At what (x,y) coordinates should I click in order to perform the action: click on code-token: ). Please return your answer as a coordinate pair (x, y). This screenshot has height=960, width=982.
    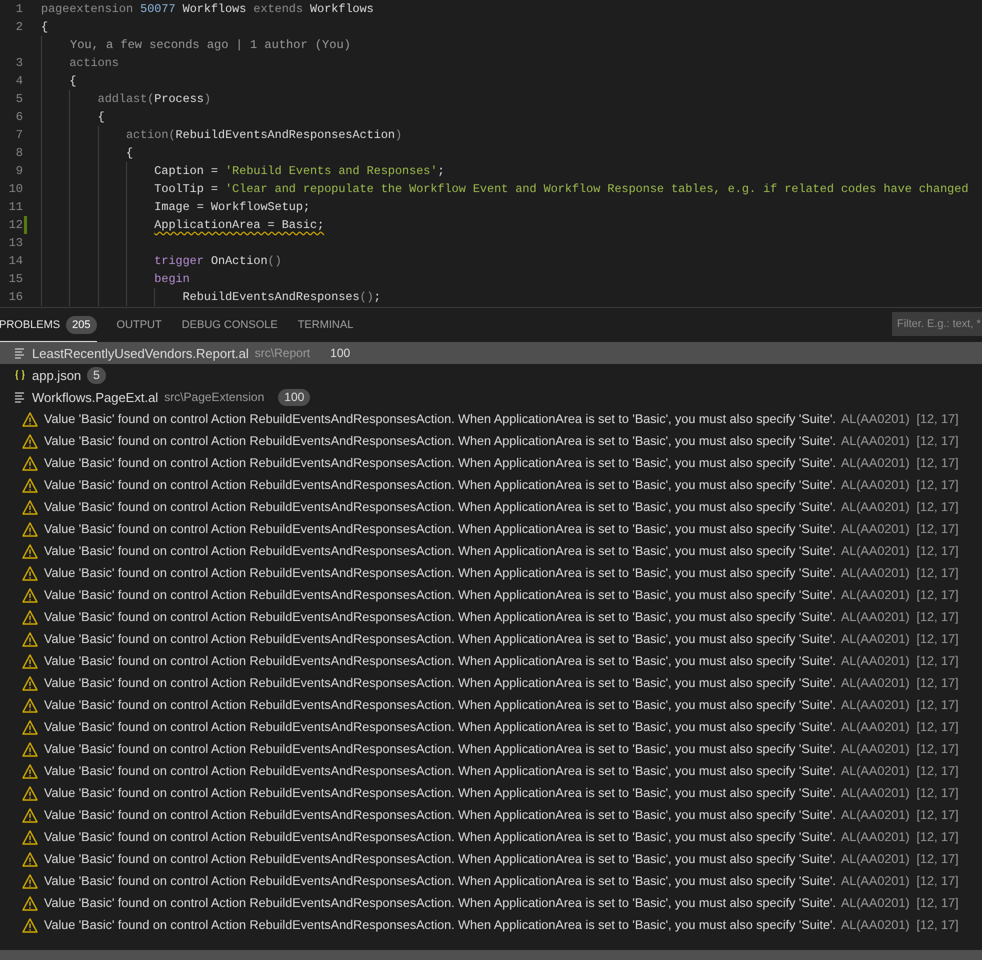
    Looking at the image, I should click on (207, 99).